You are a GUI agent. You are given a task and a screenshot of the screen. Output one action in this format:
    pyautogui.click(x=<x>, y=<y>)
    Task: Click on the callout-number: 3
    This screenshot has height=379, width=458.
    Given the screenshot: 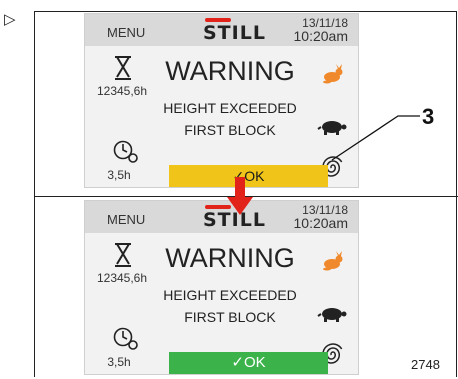 What is the action you would take?
    pyautogui.click(x=428, y=116)
    